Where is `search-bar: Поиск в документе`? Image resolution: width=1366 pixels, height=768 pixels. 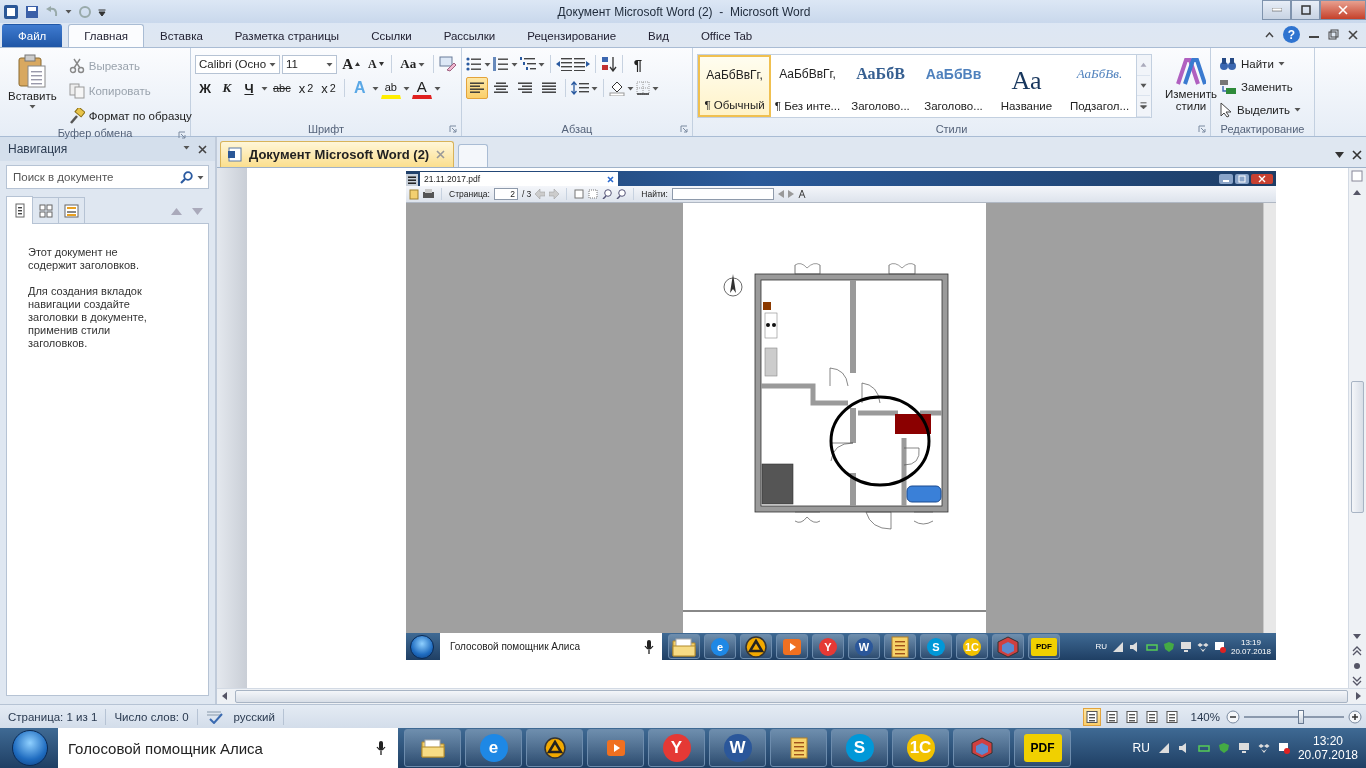 search-bar: Поиск в документе is located at coordinates (107, 177).